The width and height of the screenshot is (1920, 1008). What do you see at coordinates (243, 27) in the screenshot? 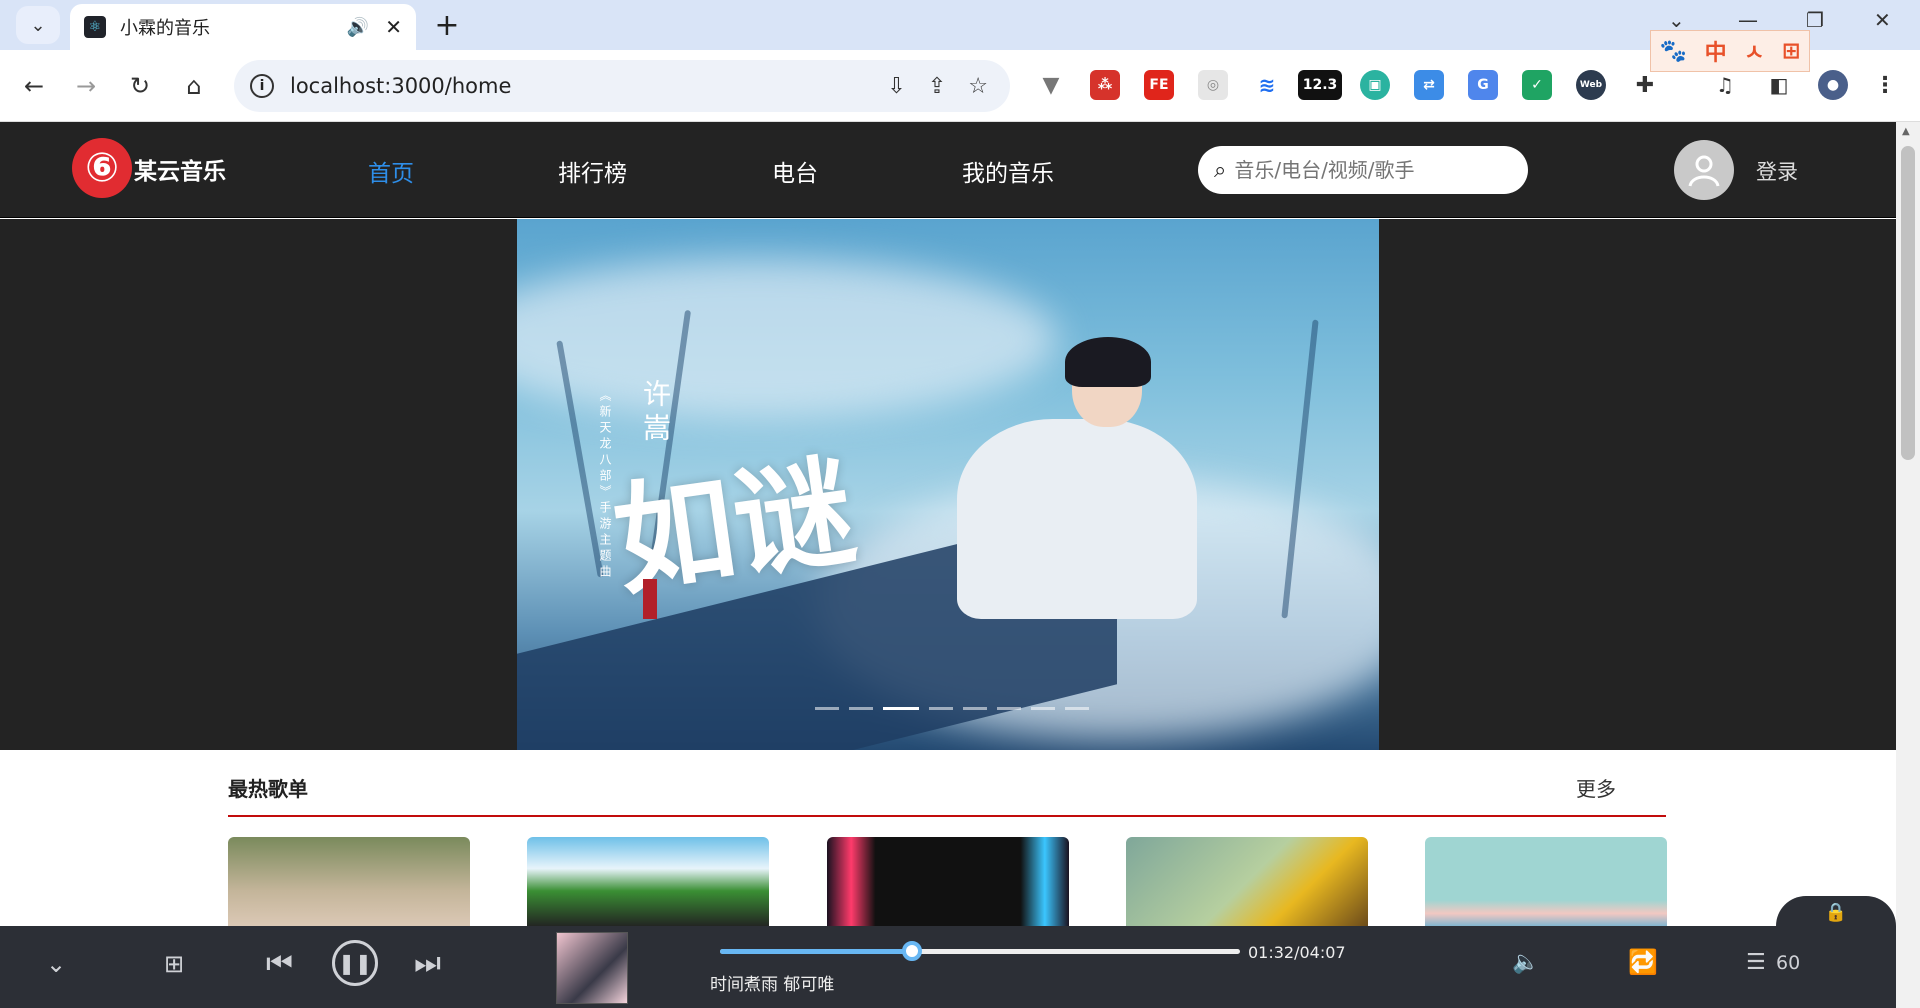
I see `browser-tab: ⚛ 小霖的音乐 🔊 ✕` at bounding box center [243, 27].